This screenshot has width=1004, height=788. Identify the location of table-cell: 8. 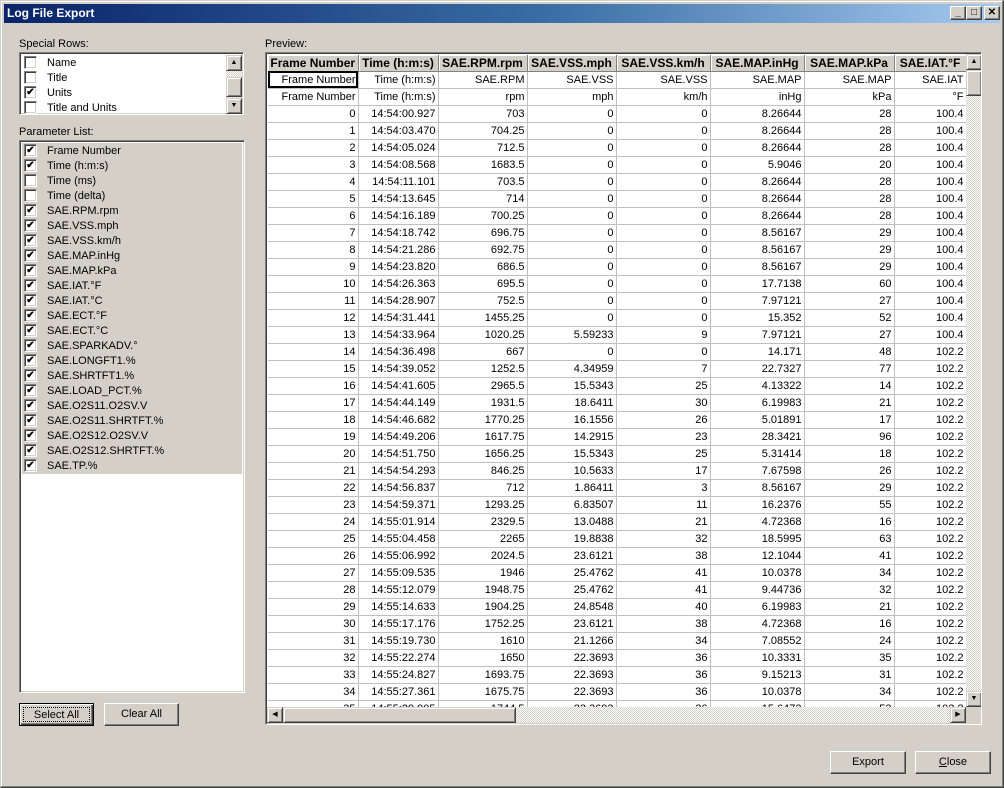
(313, 250).